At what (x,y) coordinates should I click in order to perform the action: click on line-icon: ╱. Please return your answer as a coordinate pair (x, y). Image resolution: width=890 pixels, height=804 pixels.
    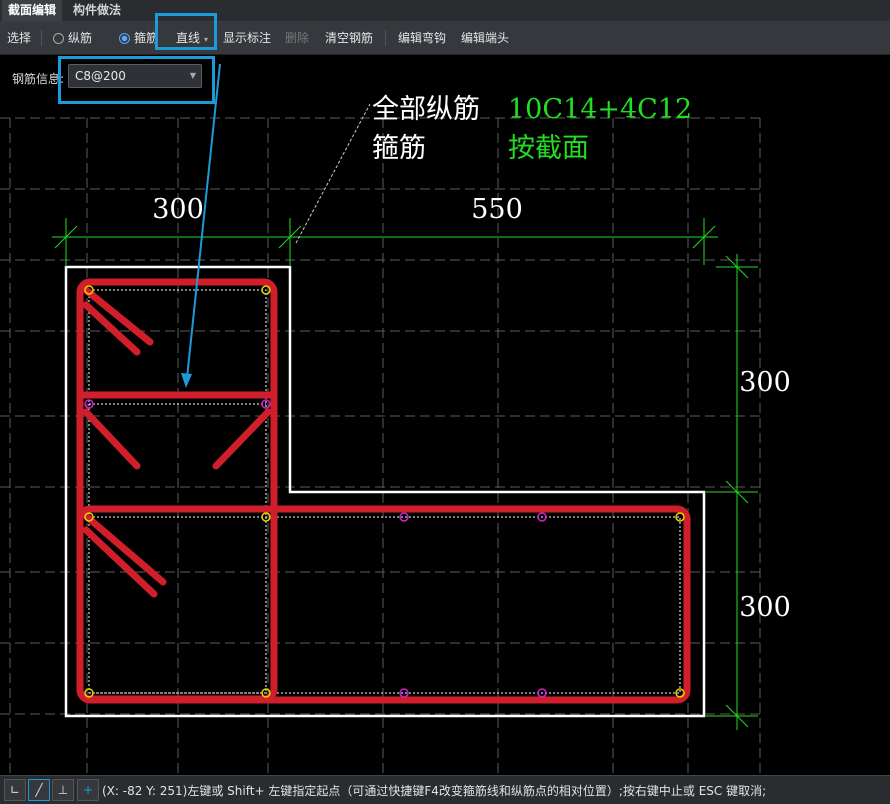
    Looking at the image, I should click on (39, 790).